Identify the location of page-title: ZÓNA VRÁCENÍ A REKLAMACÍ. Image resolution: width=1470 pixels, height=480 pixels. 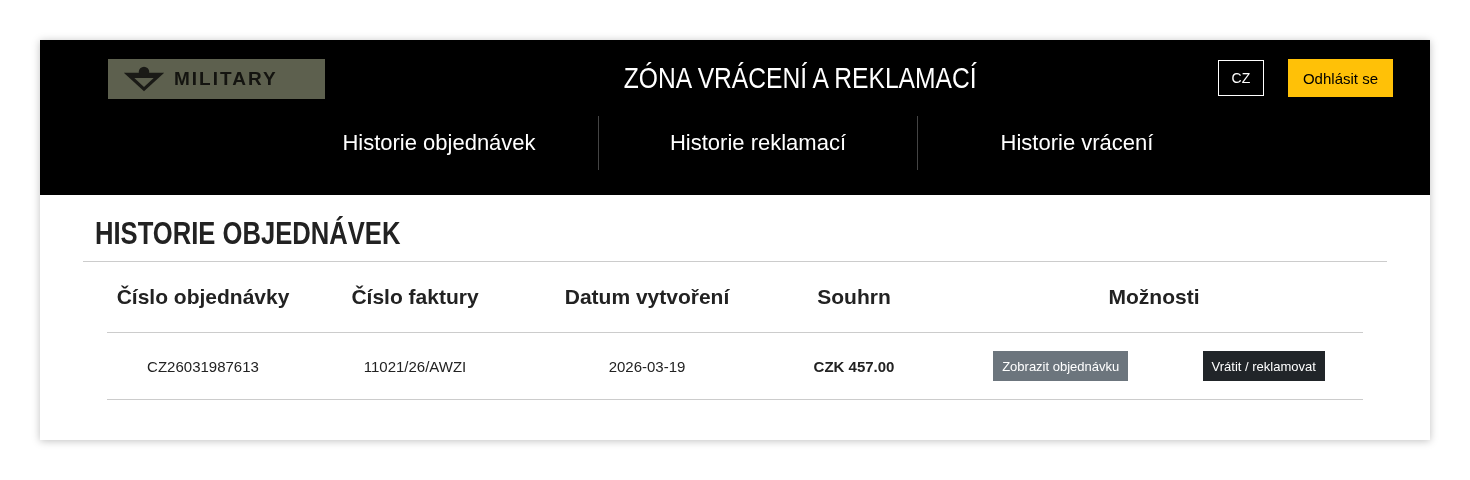
(800, 78).